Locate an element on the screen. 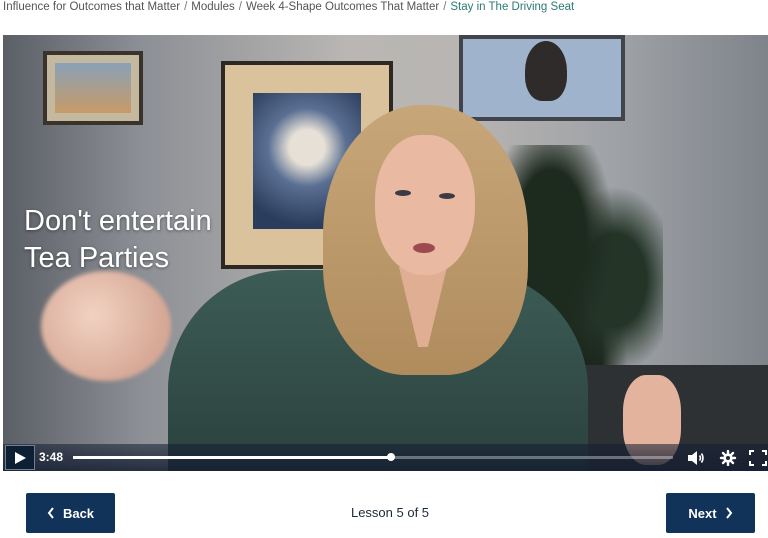 Image resolution: width=768 pixels, height=538 pixels. volume-icon is located at coordinates (696, 457).